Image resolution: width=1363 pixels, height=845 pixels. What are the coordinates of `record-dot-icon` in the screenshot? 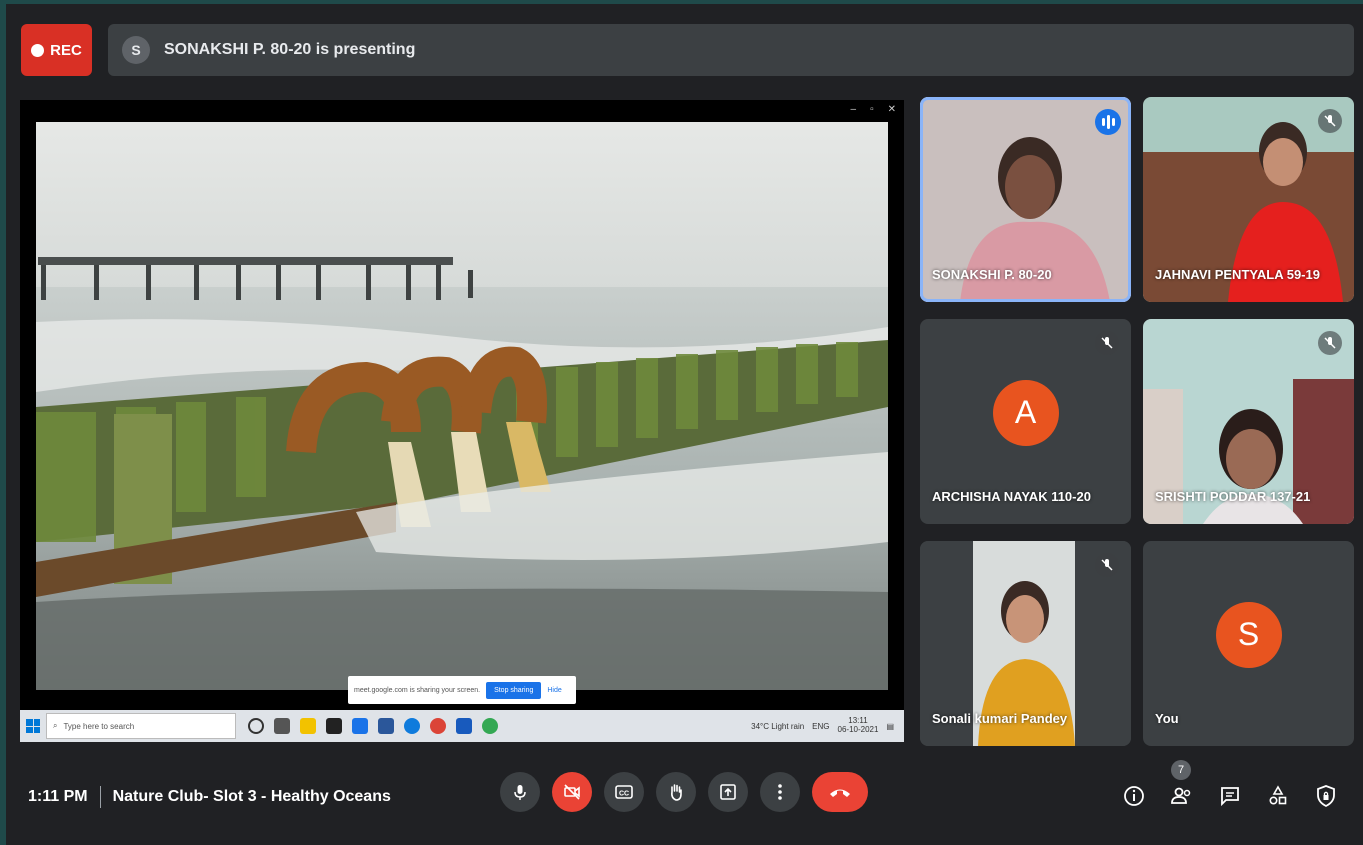 It's located at (38, 50).